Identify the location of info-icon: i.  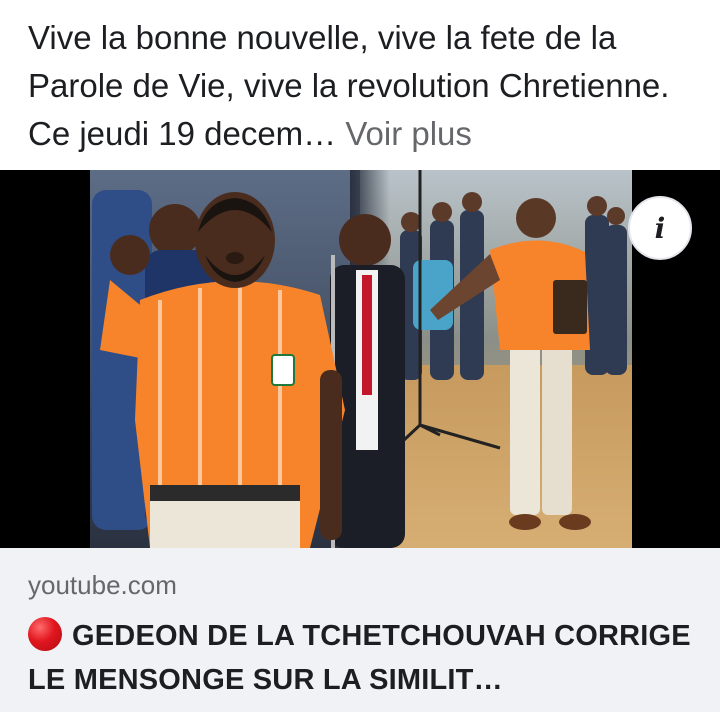
(660, 228).